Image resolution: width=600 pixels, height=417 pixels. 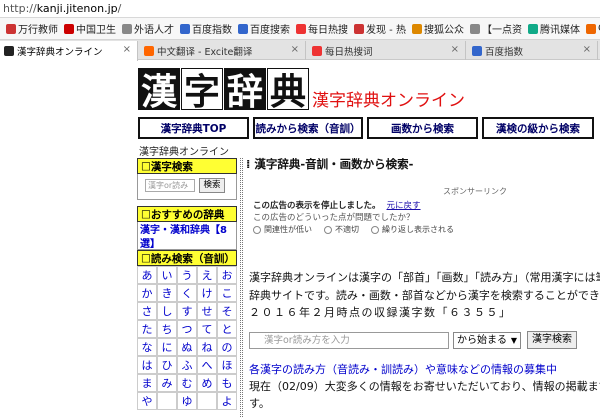 What do you see at coordinates (387, 50) in the screenshot?
I see `browser-tab: 每日热搜词 ×` at bounding box center [387, 50].